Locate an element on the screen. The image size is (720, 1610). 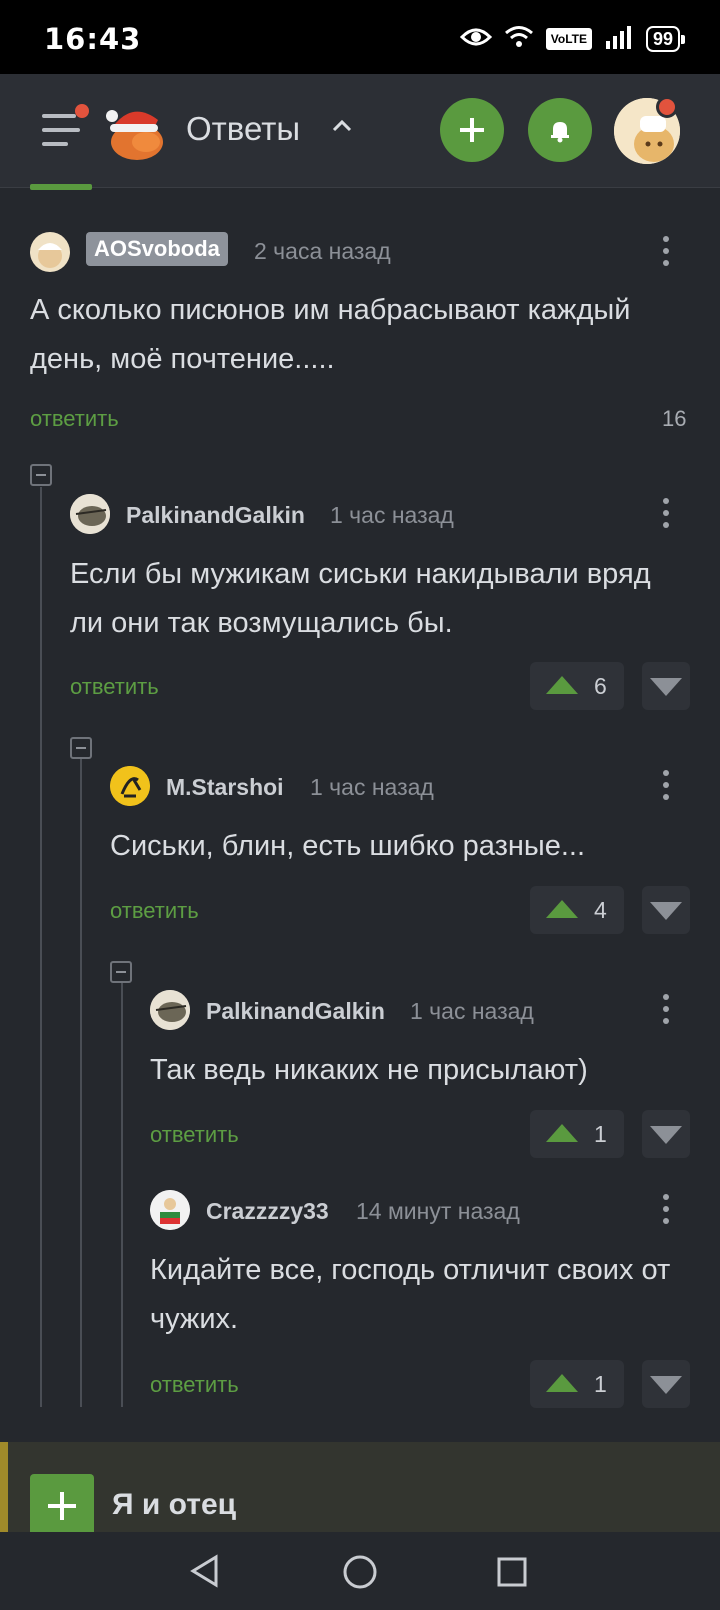
add-post-button is located at coordinates (472, 130).